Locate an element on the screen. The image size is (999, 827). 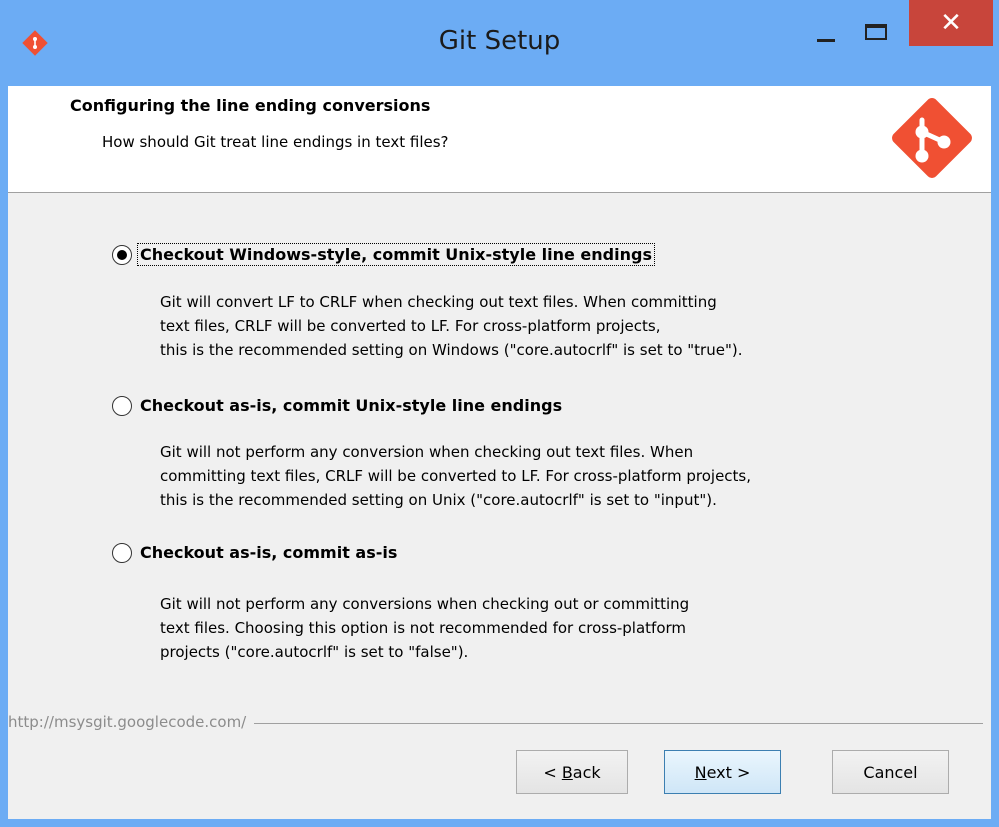
maximize-button is located at coordinates (876, 32).